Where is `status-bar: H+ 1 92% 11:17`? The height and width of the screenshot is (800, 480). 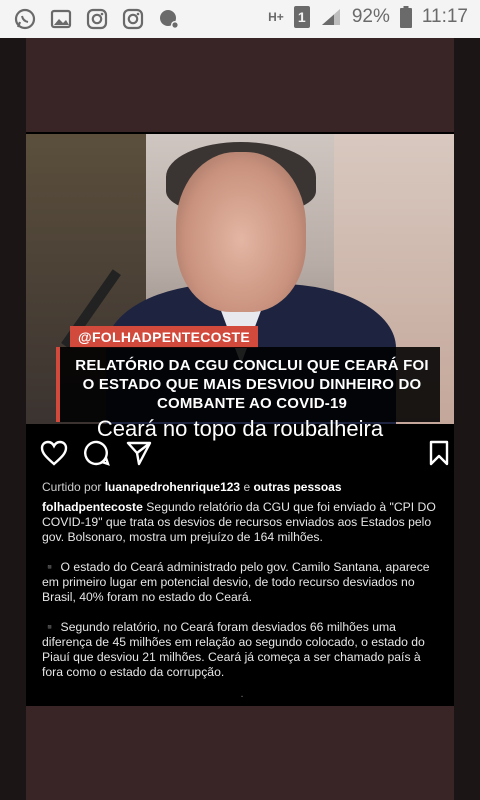
status-bar: H+ 1 92% 11:17 is located at coordinates (240, 19).